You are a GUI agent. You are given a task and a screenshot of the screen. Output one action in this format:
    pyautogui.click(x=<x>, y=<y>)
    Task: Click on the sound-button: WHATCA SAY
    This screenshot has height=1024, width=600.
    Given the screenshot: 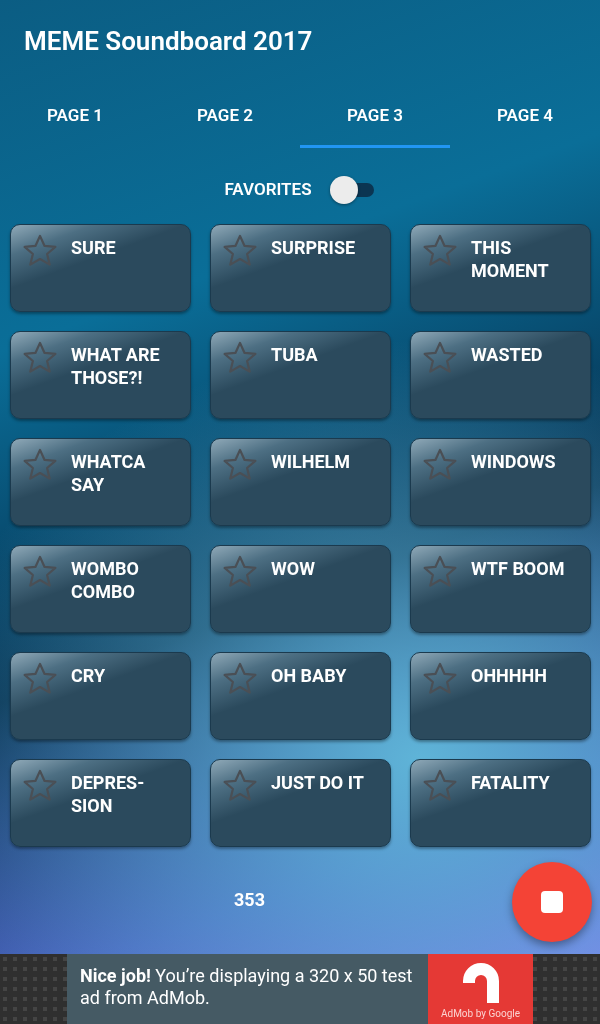 What is the action you would take?
    pyautogui.click(x=100, y=482)
    